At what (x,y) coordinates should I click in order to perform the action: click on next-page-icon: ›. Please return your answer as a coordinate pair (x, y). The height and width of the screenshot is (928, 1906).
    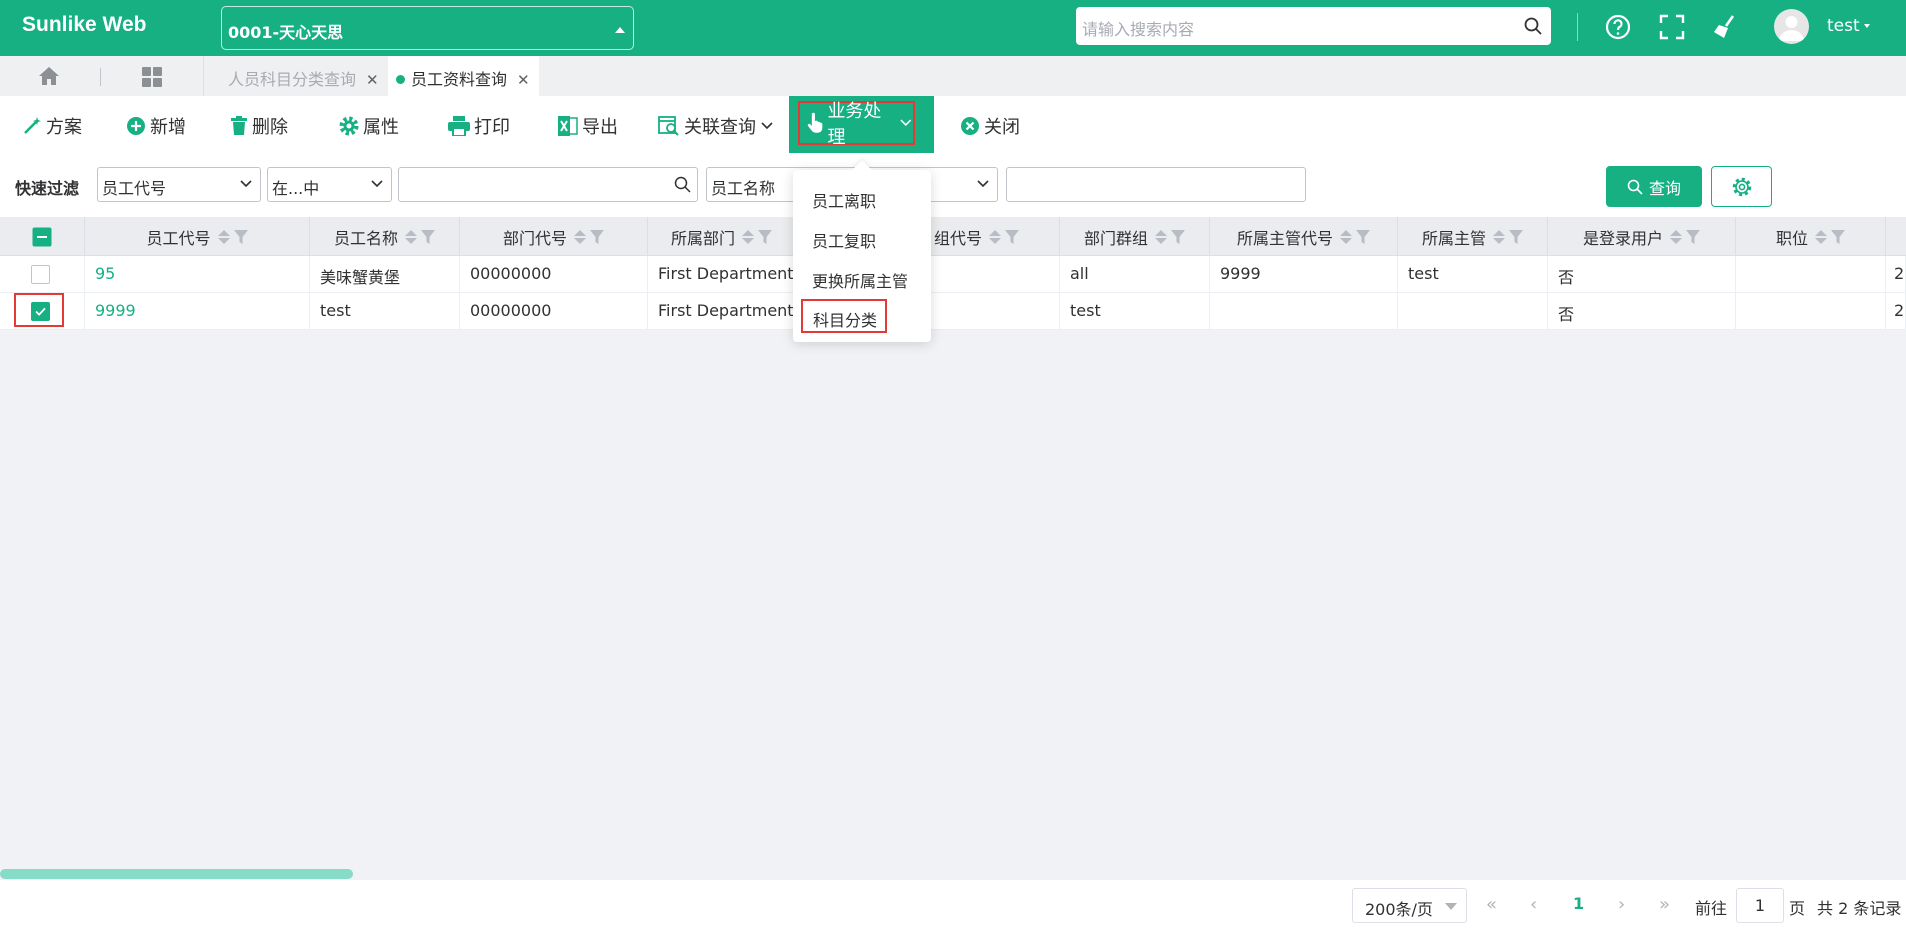
    Looking at the image, I should click on (1621, 904).